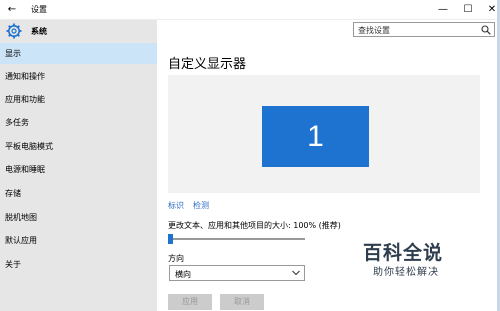 The height and width of the screenshot is (311, 500). What do you see at coordinates (201, 205) in the screenshot?
I see `detect-link: 检测` at bounding box center [201, 205].